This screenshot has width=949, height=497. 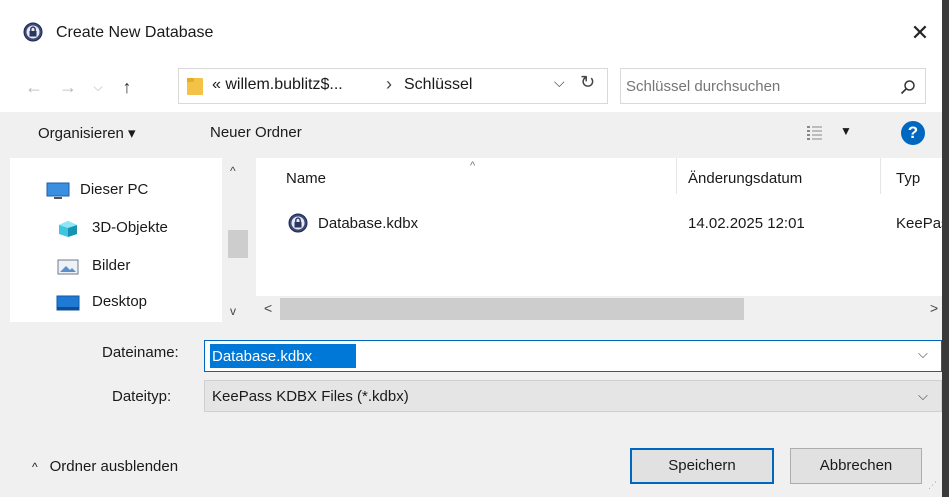 I want to click on back-button: ←, so click(x=34, y=87).